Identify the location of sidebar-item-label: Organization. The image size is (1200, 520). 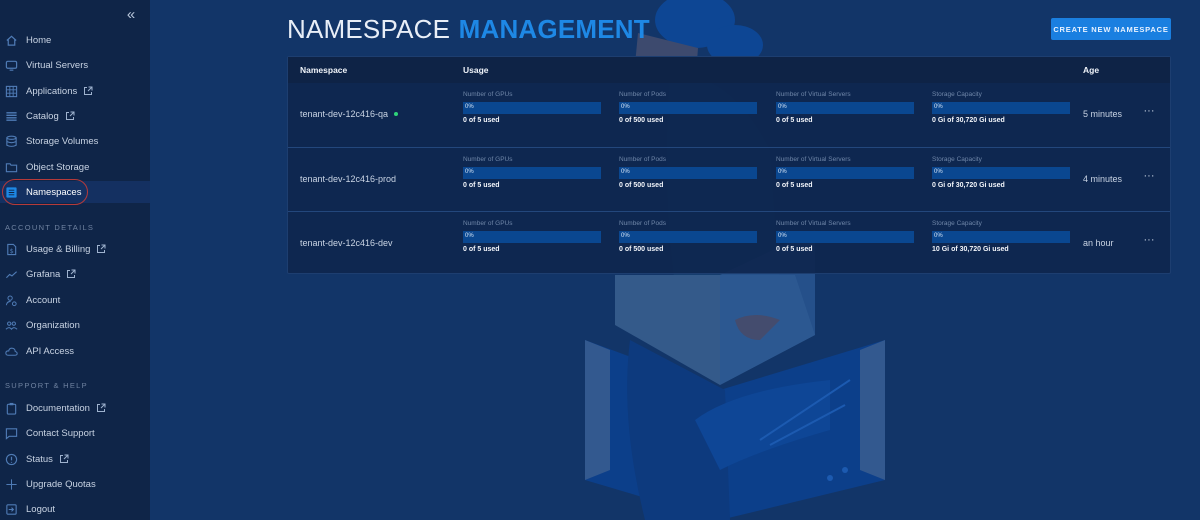
(53, 325).